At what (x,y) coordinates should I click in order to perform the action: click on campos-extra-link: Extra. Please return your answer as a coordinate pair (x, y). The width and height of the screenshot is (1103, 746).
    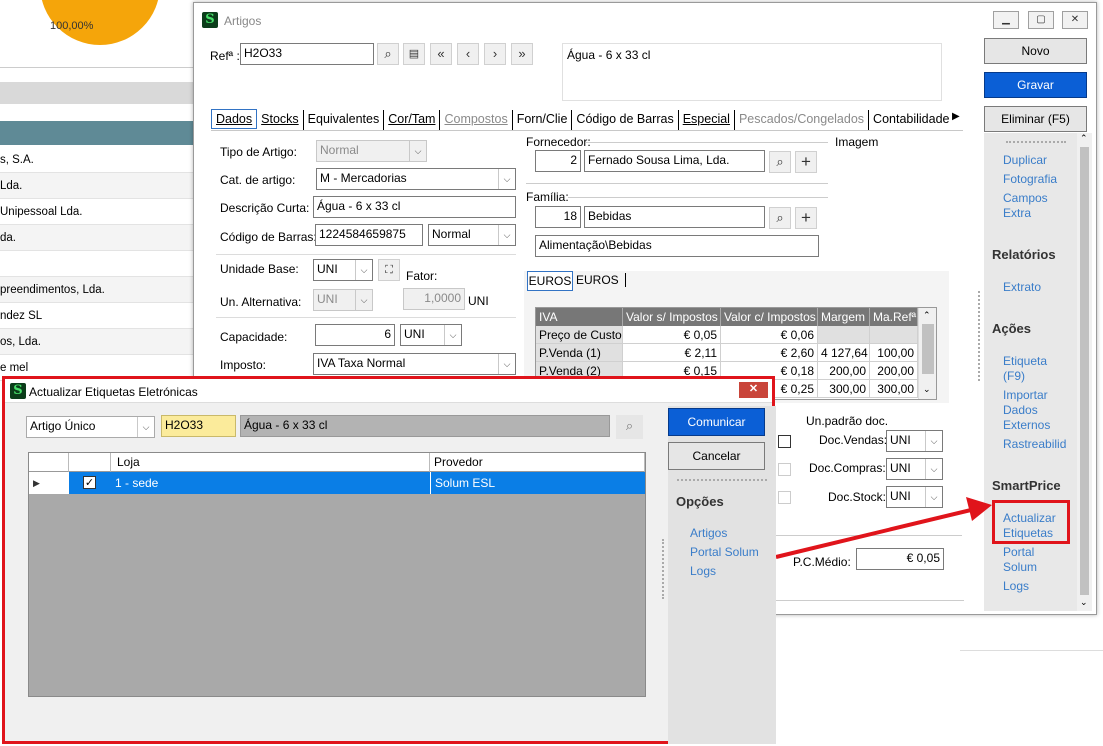
    Looking at the image, I should click on (1017, 213).